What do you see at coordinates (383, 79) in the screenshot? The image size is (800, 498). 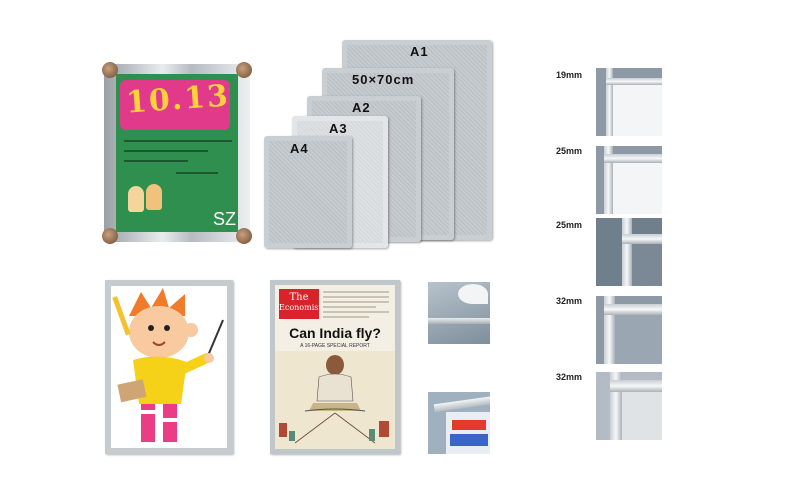 I see `size-label-50x70: 50×70cm` at bounding box center [383, 79].